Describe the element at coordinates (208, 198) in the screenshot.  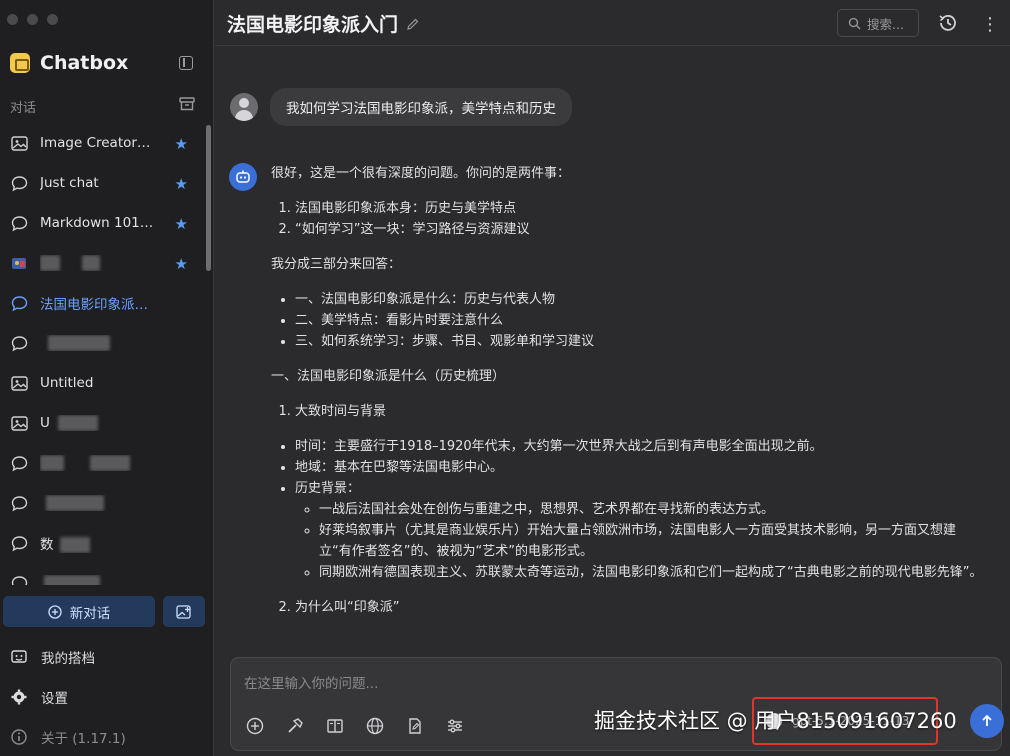
I see `sidebar-scrollbar` at that location.